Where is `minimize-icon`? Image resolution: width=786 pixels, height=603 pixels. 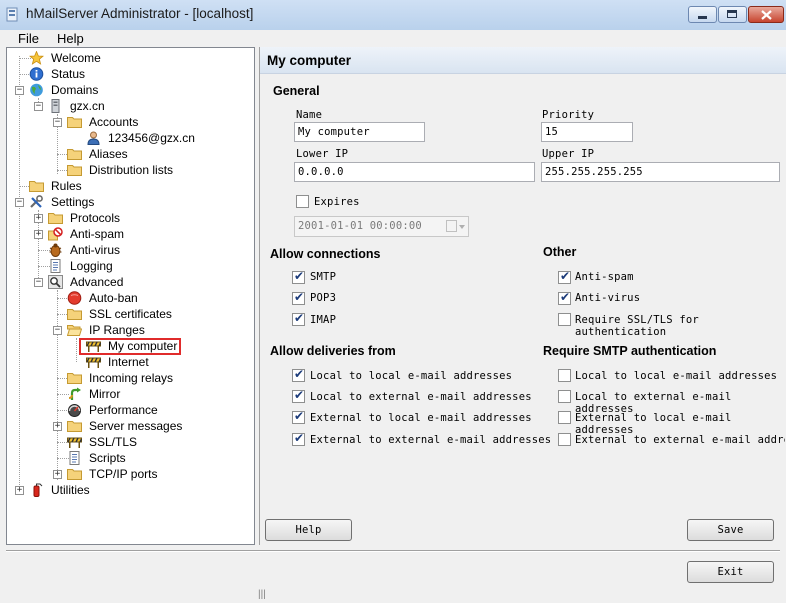 minimize-icon is located at coordinates (702, 17).